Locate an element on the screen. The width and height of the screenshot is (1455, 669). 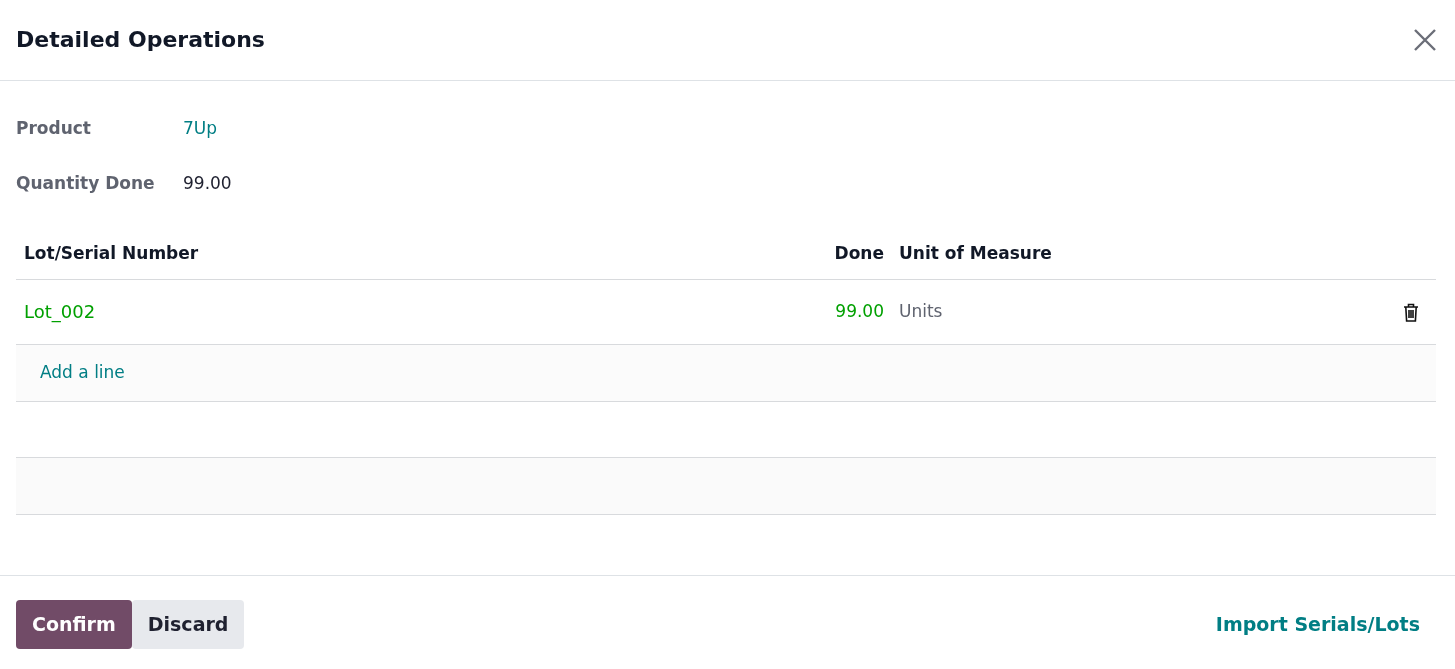
discard-button: Discard is located at coordinates (188, 624).